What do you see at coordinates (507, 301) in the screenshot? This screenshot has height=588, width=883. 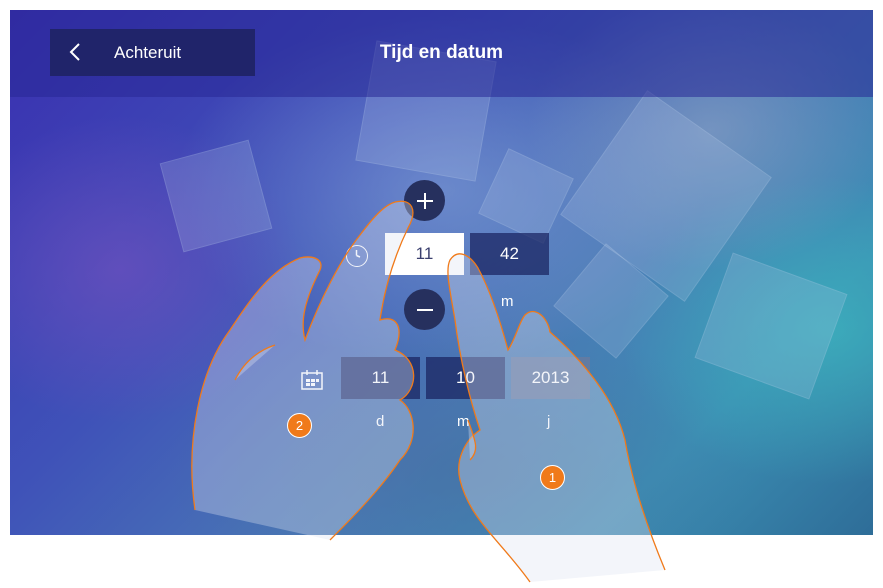 I see `minutes-unit-label: m` at bounding box center [507, 301].